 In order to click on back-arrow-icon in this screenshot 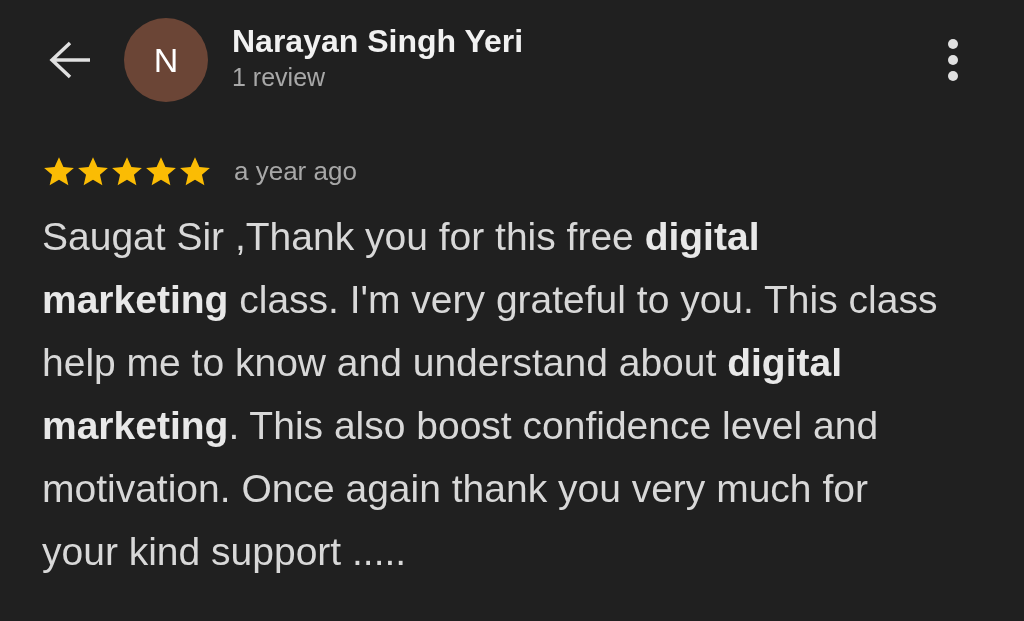, I will do `click(70, 60)`.